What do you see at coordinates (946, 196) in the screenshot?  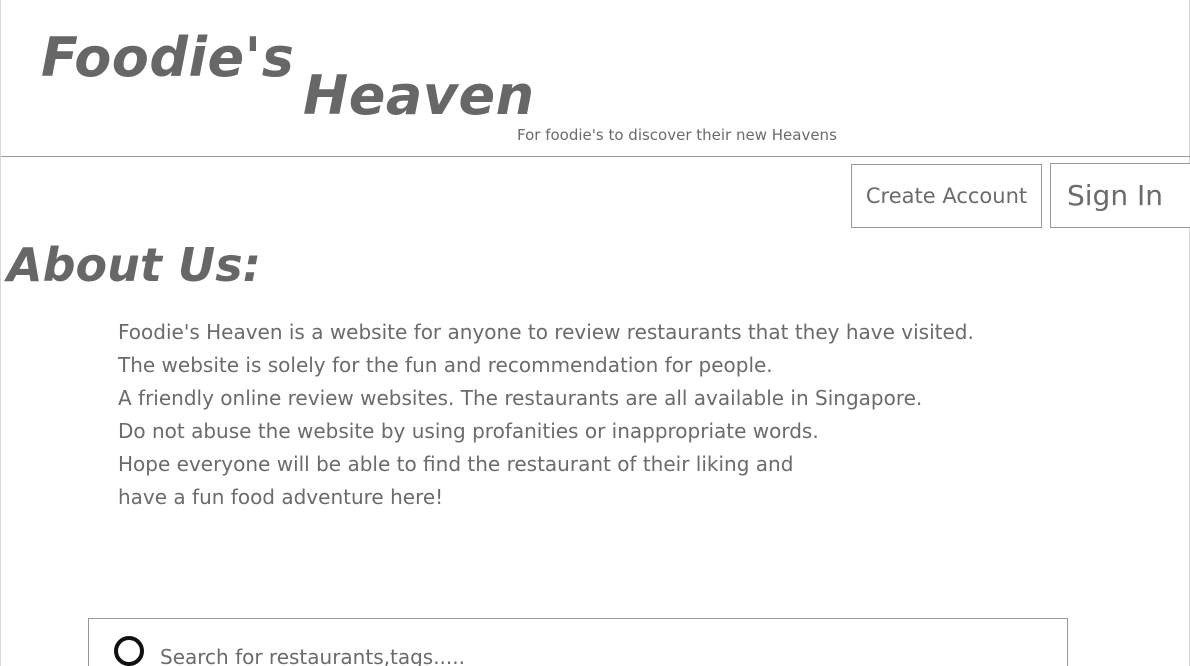 I see `create-account-button: Create Account` at bounding box center [946, 196].